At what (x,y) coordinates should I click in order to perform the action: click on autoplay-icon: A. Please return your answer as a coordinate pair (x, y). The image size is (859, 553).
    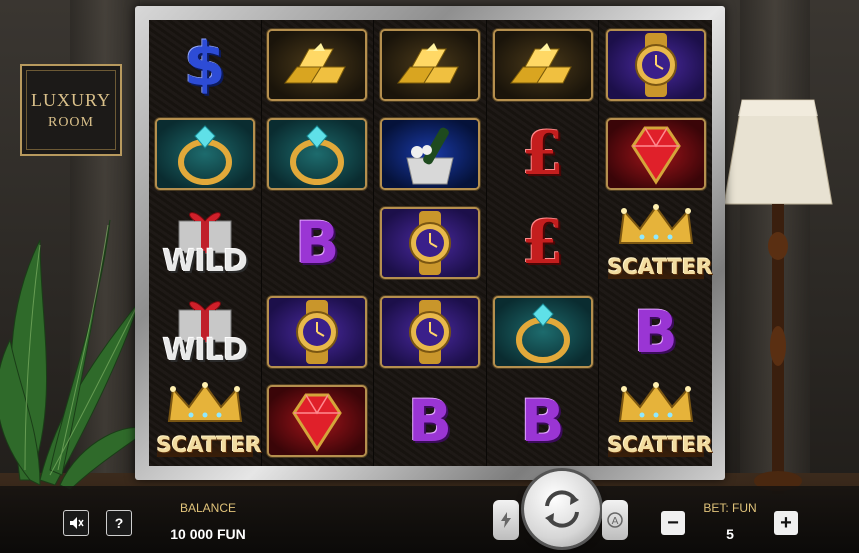
    Looking at the image, I should click on (615, 520).